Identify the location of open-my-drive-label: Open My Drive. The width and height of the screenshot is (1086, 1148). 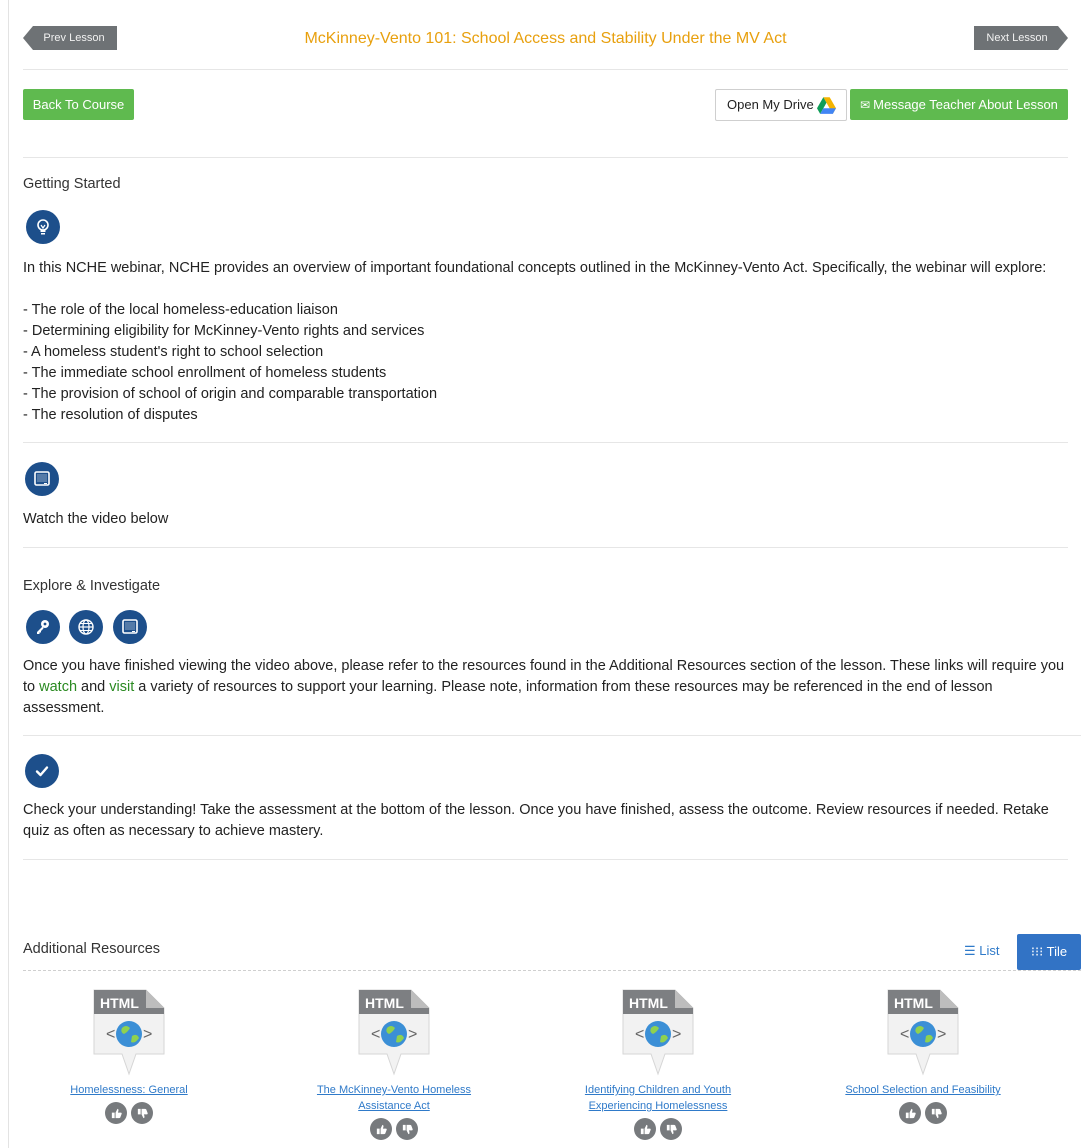
(770, 104).